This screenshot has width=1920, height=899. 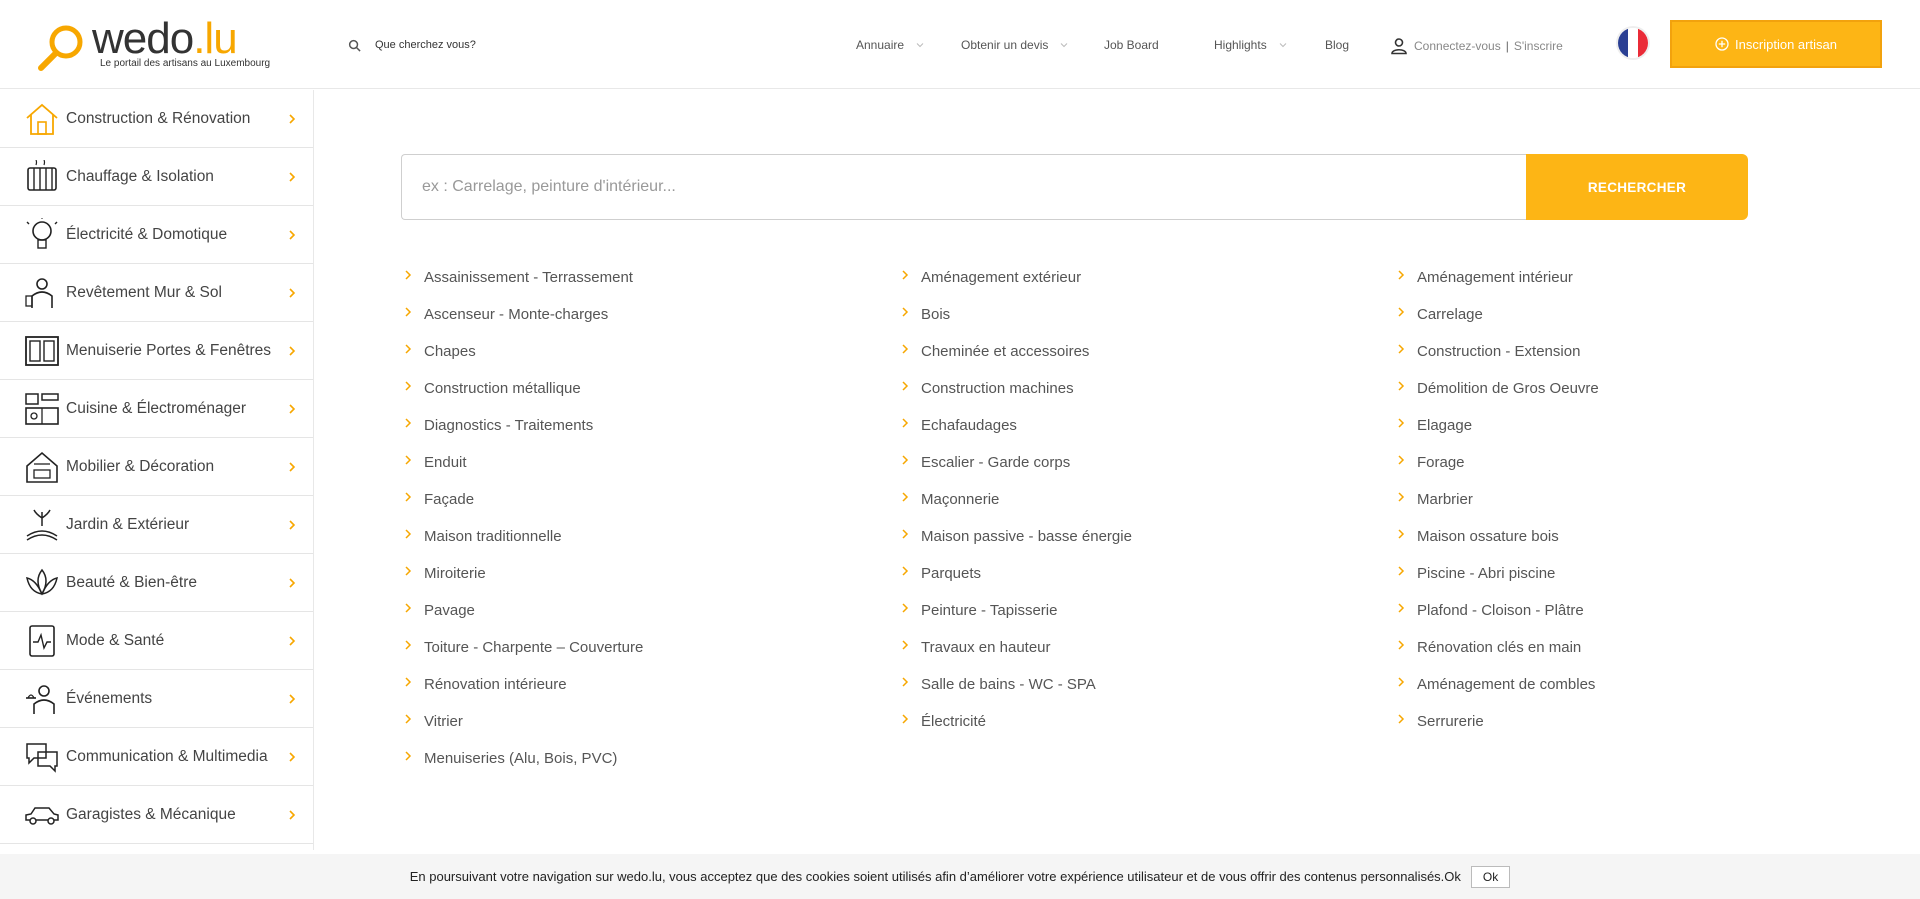 What do you see at coordinates (963, 187) in the screenshot?
I see `main-search-input` at bounding box center [963, 187].